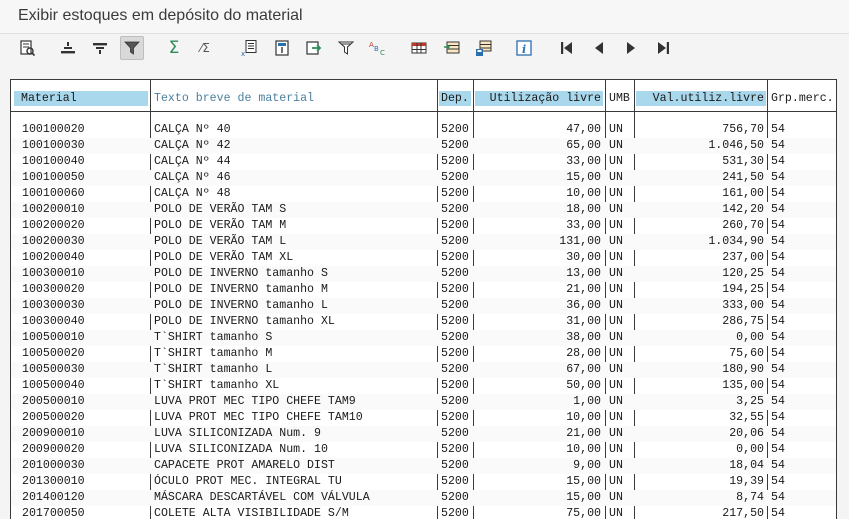 This screenshot has height=519, width=849. Describe the element at coordinates (539, 274) in the screenshot. I see `cell-free-use: 13,00` at that location.